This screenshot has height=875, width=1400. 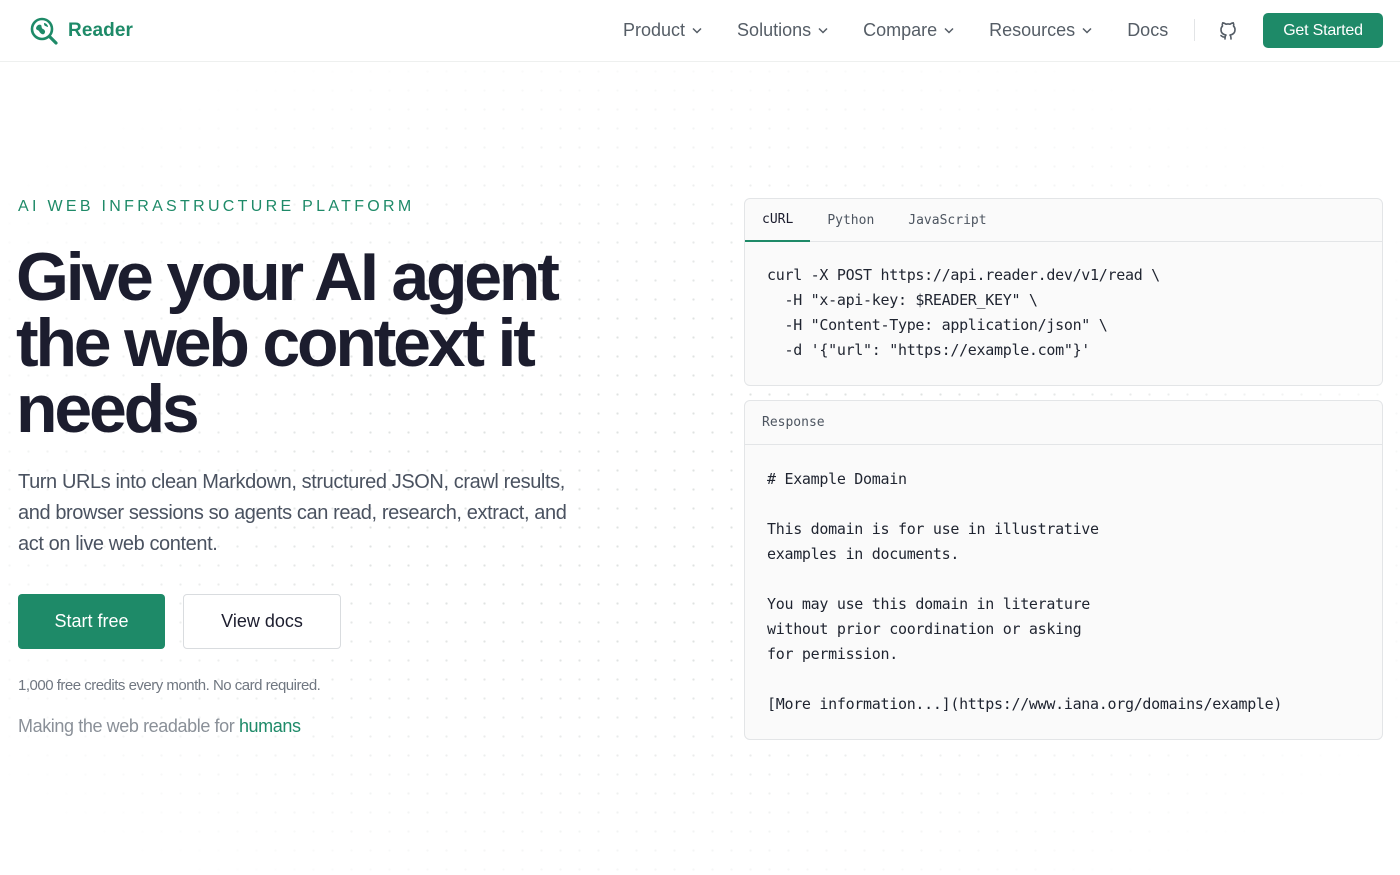 What do you see at coordinates (947, 220) in the screenshot?
I see `tab-javascript: JavaScript` at bounding box center [947, 220].